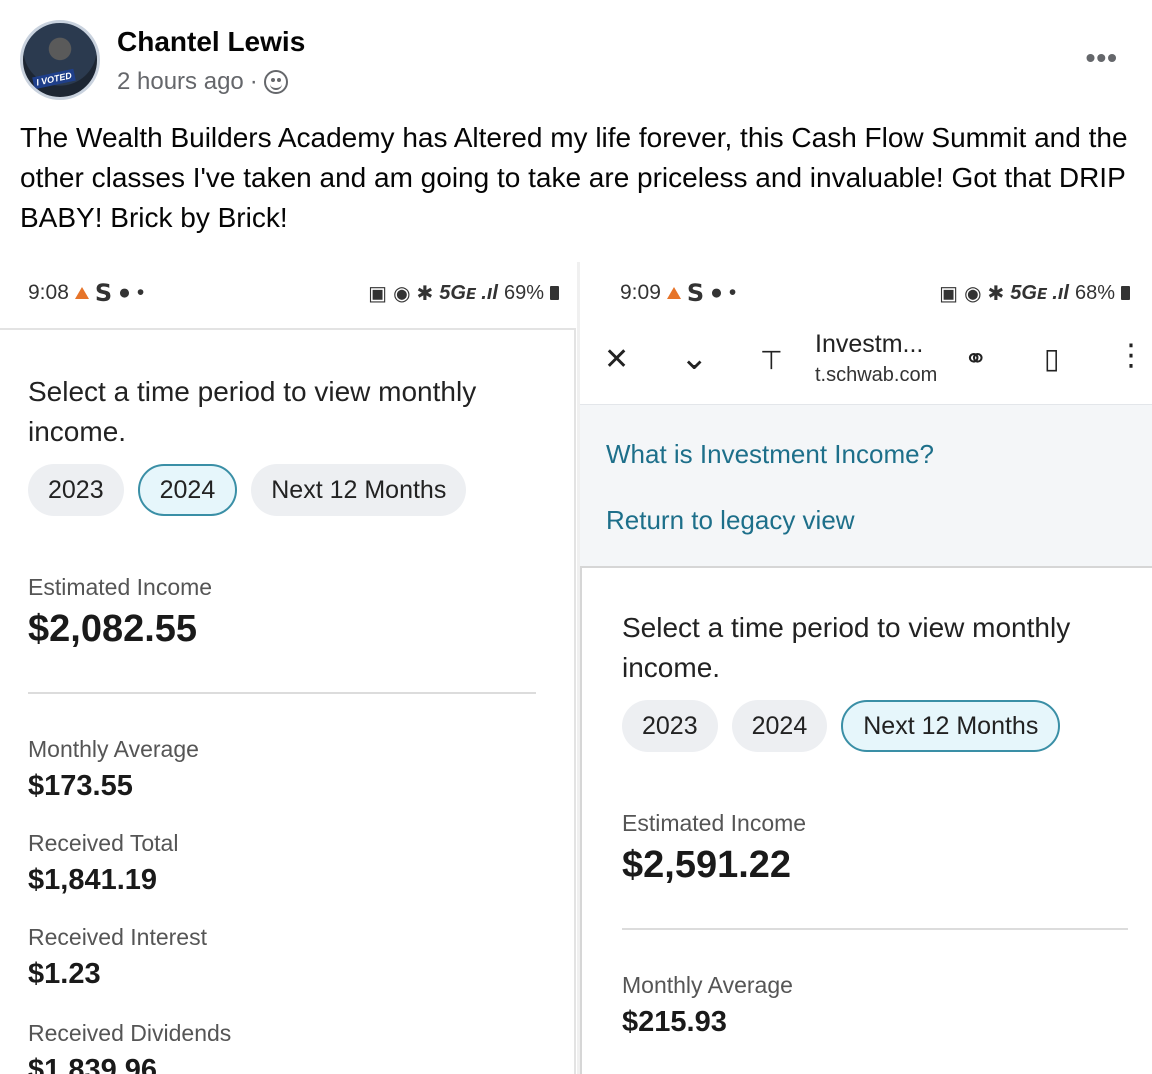 The width and height of the screenshot is (1152, 1074). Describe the element at coordinates (576, 61) in the screenshot. I see `post-header: I VOTED Chantel Lewis 2 hours ago · •••` at that location.